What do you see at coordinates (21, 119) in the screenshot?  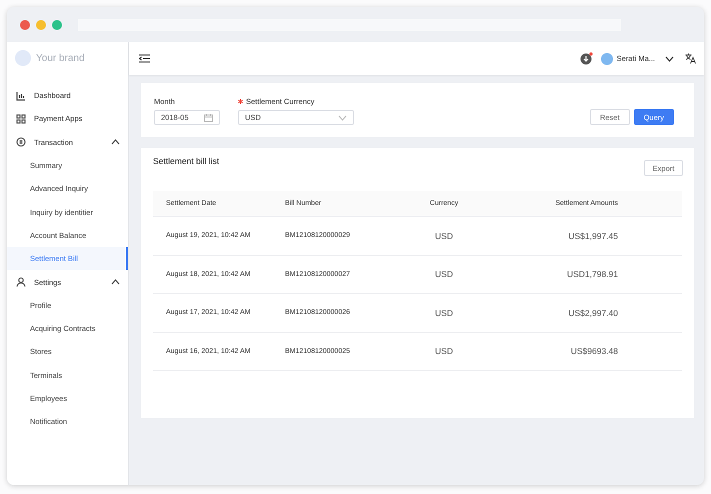 I see `grid-icon` at bounding box center [21, 119].